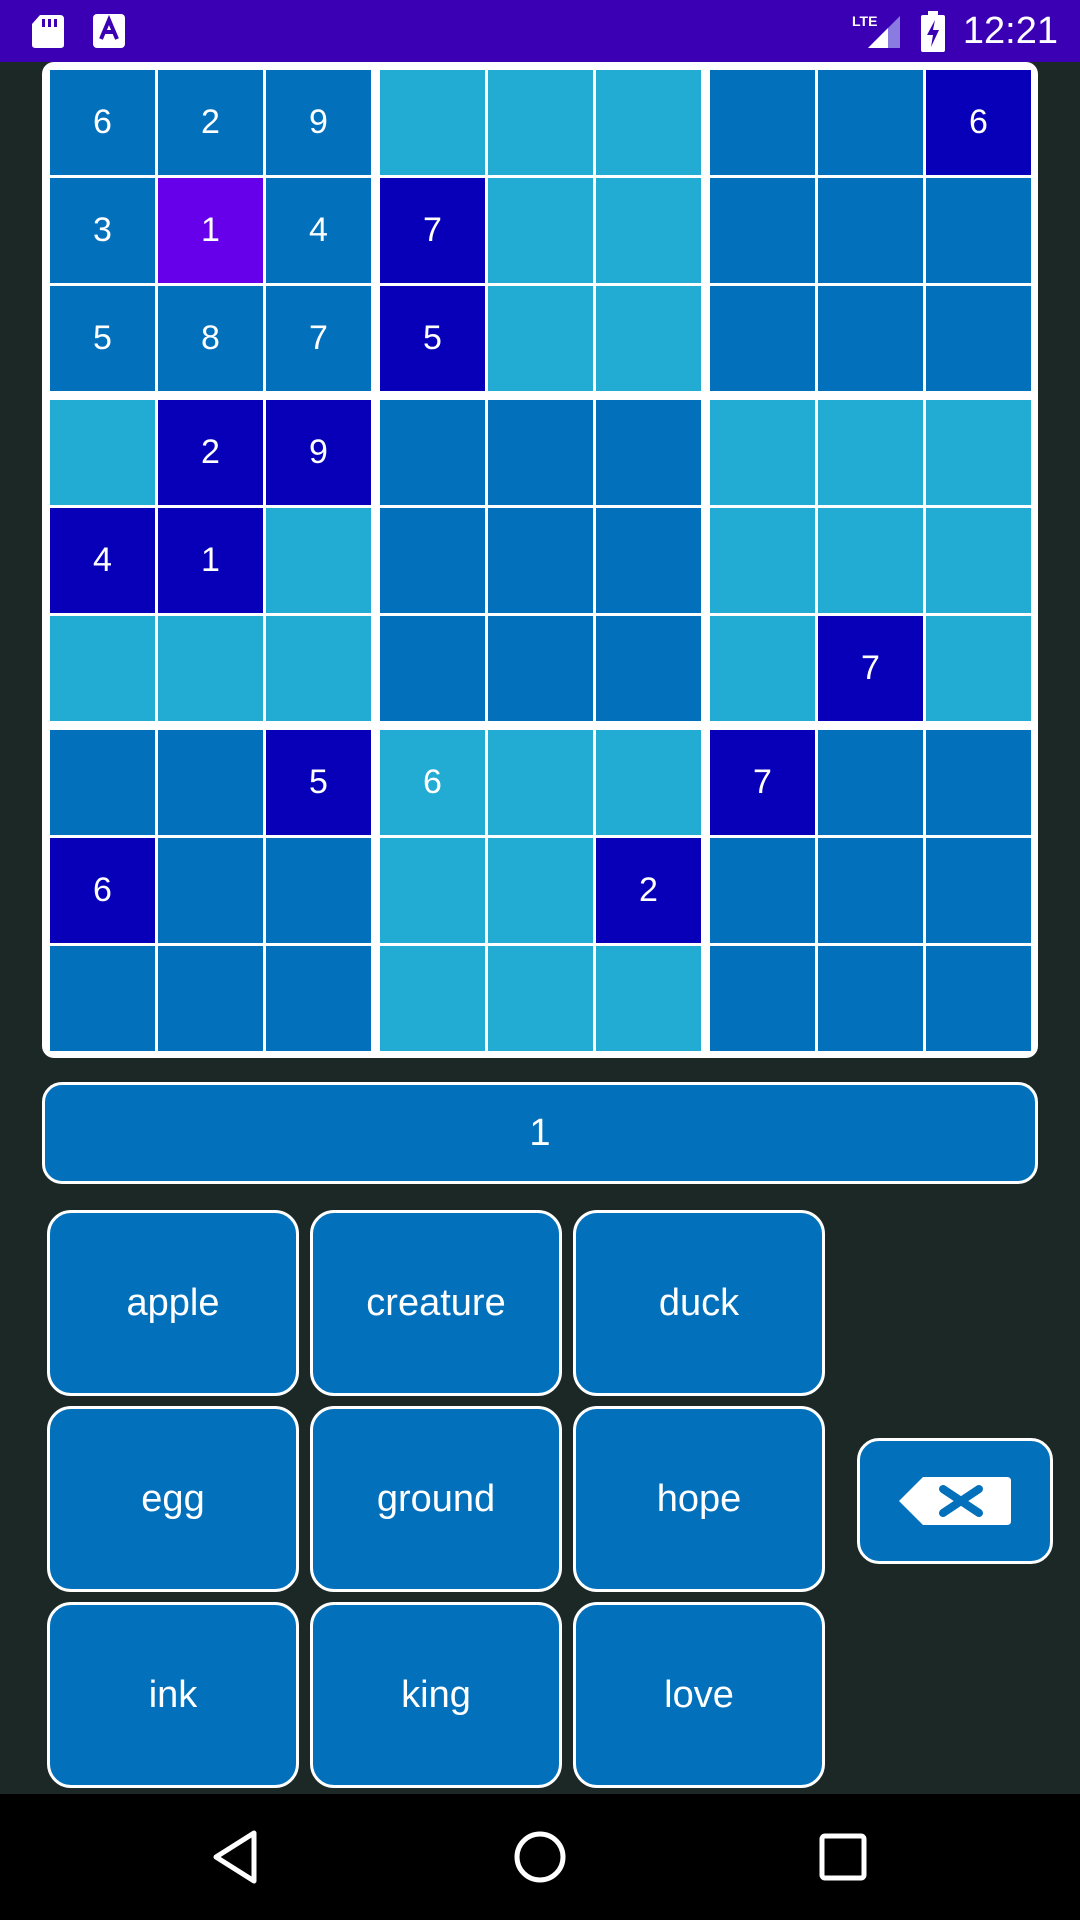 This screenshot has width=1080, height=1920. What do you see at coordinates (210, 230) in the screenshot?
I see `sudoku-cell-selected: 1` at bounding box center [210, 230].